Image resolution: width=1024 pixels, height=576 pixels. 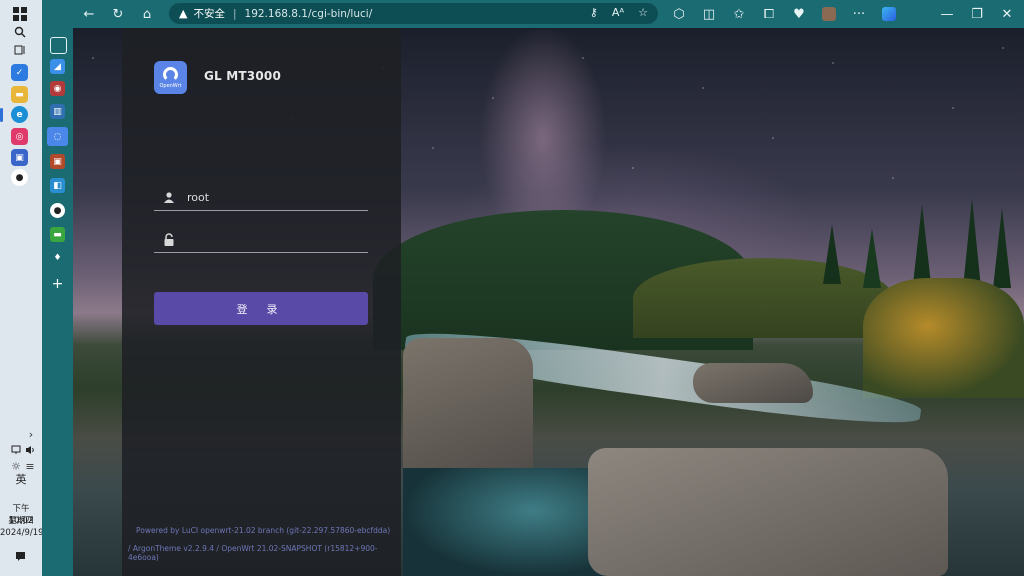 I want to click on rock-outcrop, so click(x=753, y=383).